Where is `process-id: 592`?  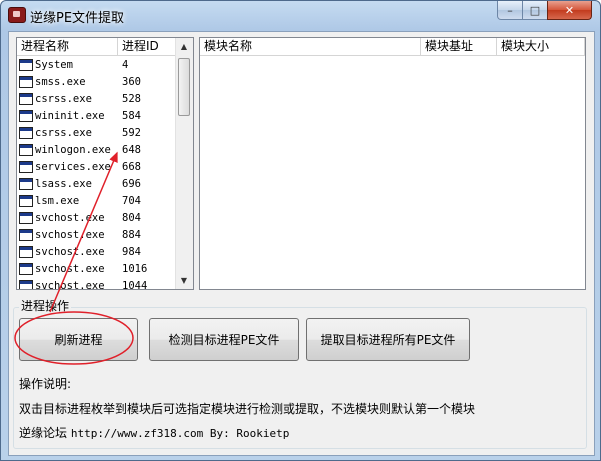 process-id: 592 is located at coordinates (131, 132).